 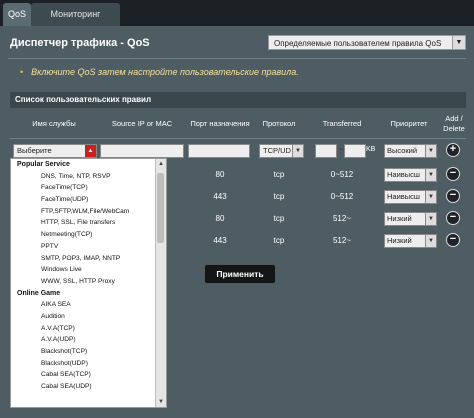 I want to click on col-source-ip: Source IP or MAC, so click(x=142, y=123).